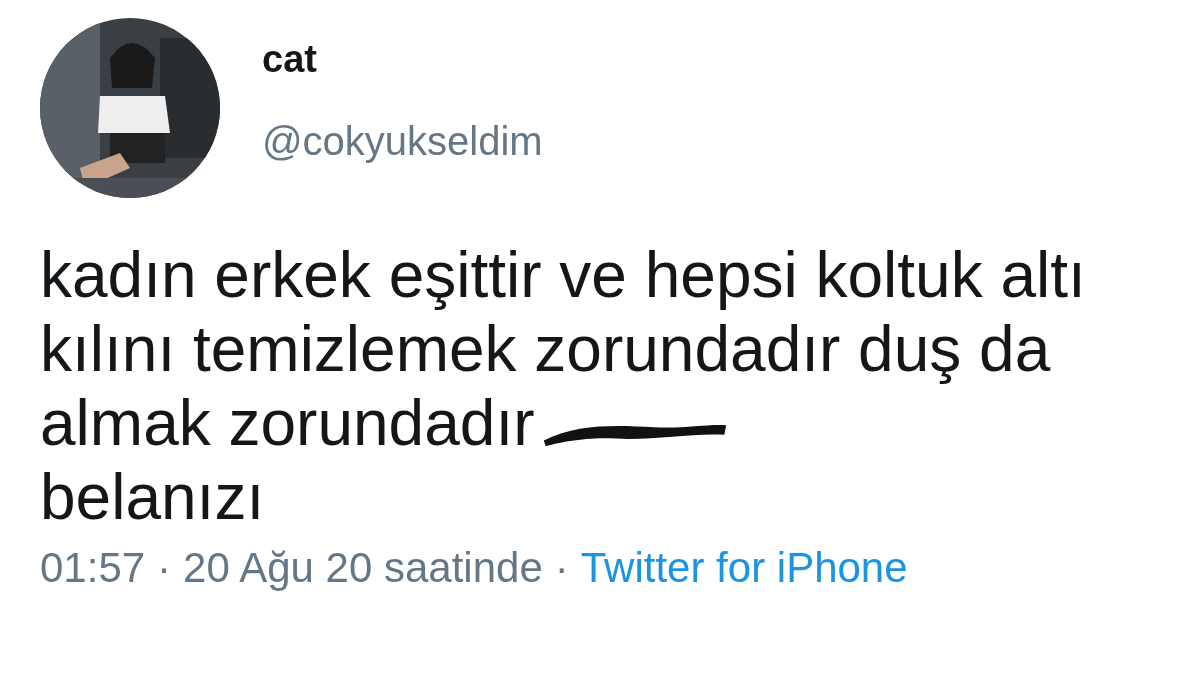 The image size is (1200, 692). I want to click on tweet-date: 20 Ağu 20 saatinde, so click(363, 568).